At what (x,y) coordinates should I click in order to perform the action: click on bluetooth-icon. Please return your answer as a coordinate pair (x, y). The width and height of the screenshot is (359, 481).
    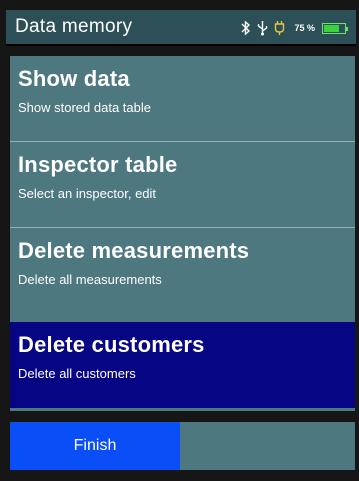
    Looking at the image, I should click on (245, 28).